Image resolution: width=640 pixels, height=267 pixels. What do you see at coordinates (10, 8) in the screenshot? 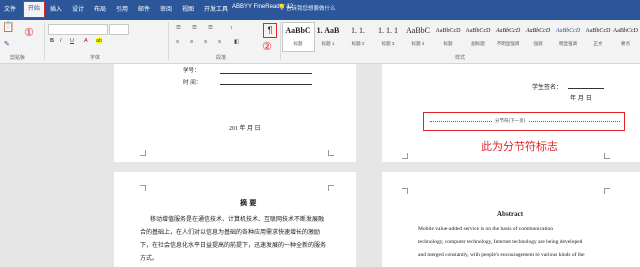
I see `tab-file: 文件` at bounding box center [10, 8].